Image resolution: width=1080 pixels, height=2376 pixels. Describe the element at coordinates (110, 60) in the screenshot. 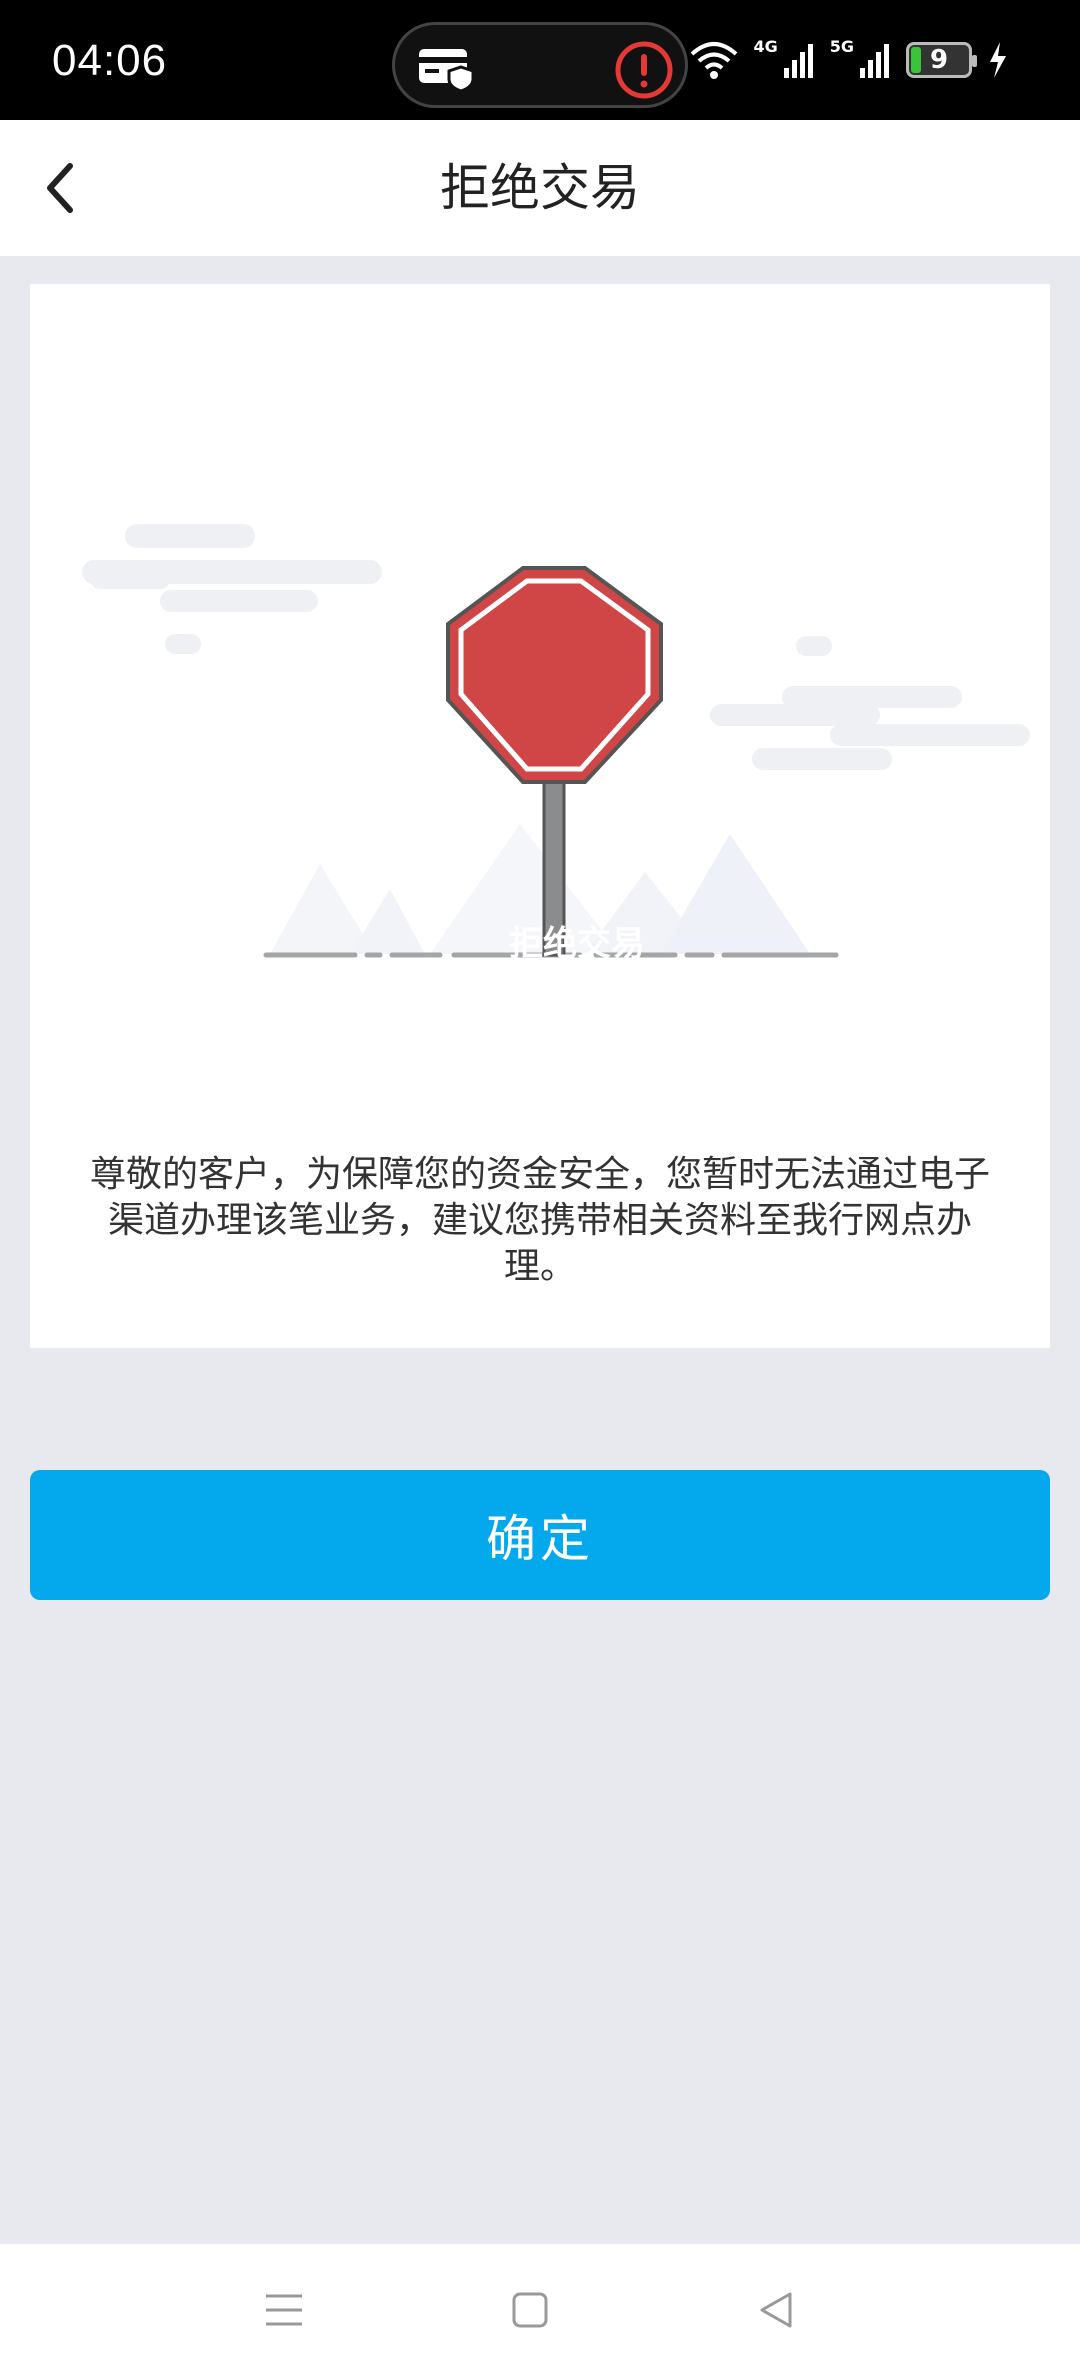

I see `status-time: 04:06` at that location.